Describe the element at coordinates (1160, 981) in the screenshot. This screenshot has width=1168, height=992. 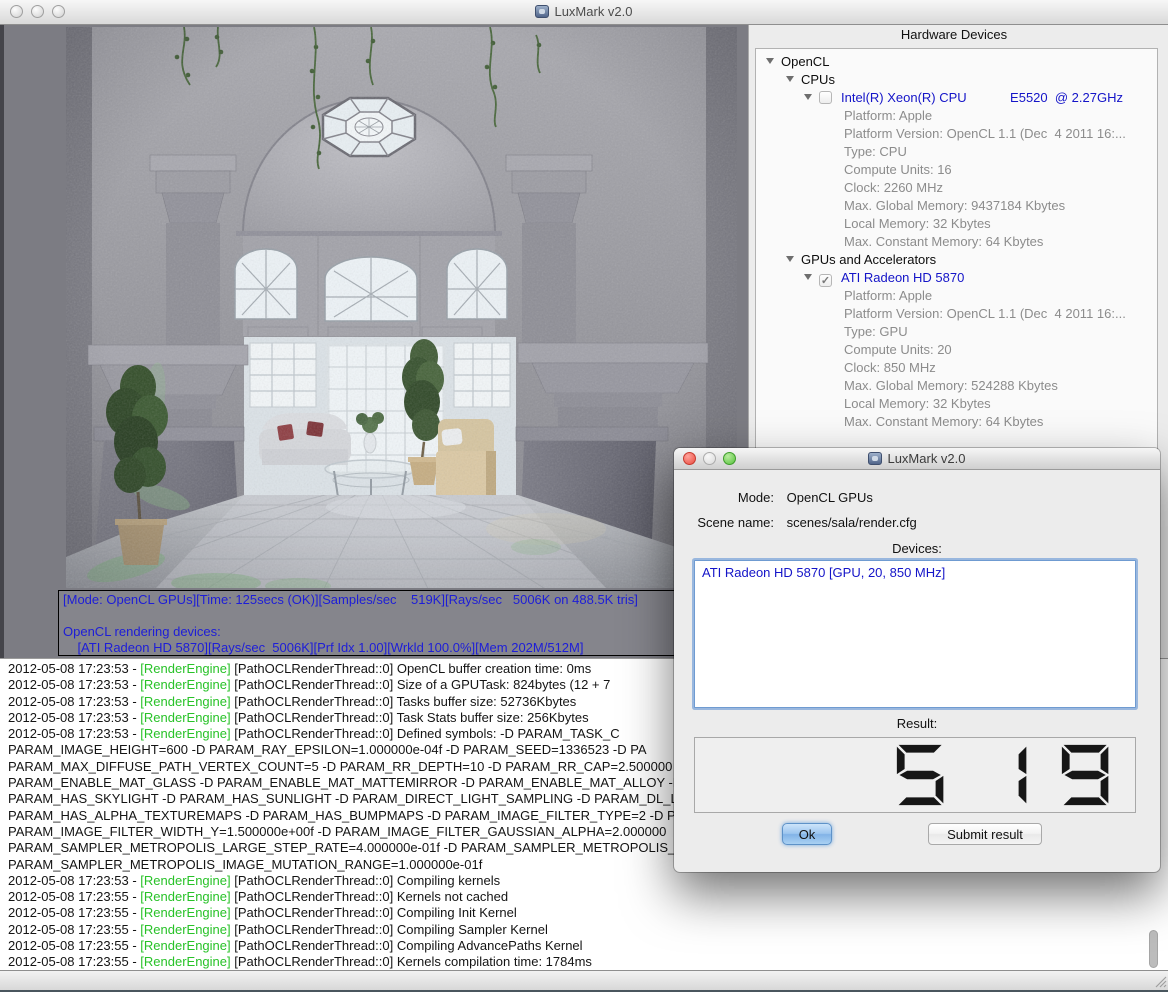
I see `resize-grip` at that location.